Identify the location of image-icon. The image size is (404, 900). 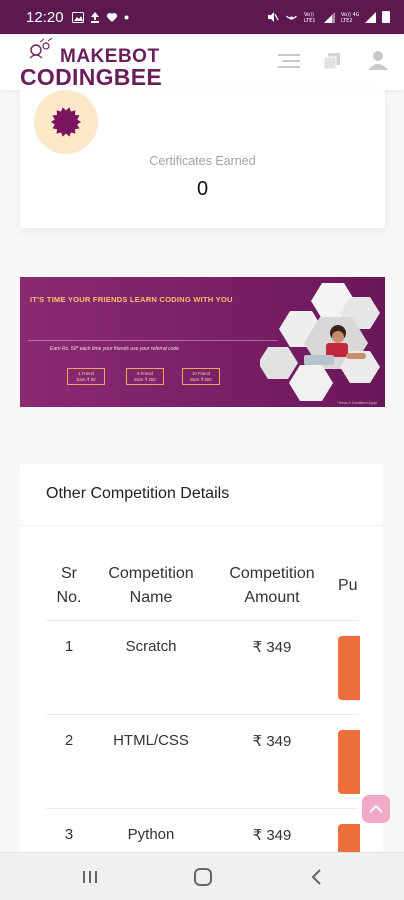
(77, 17).